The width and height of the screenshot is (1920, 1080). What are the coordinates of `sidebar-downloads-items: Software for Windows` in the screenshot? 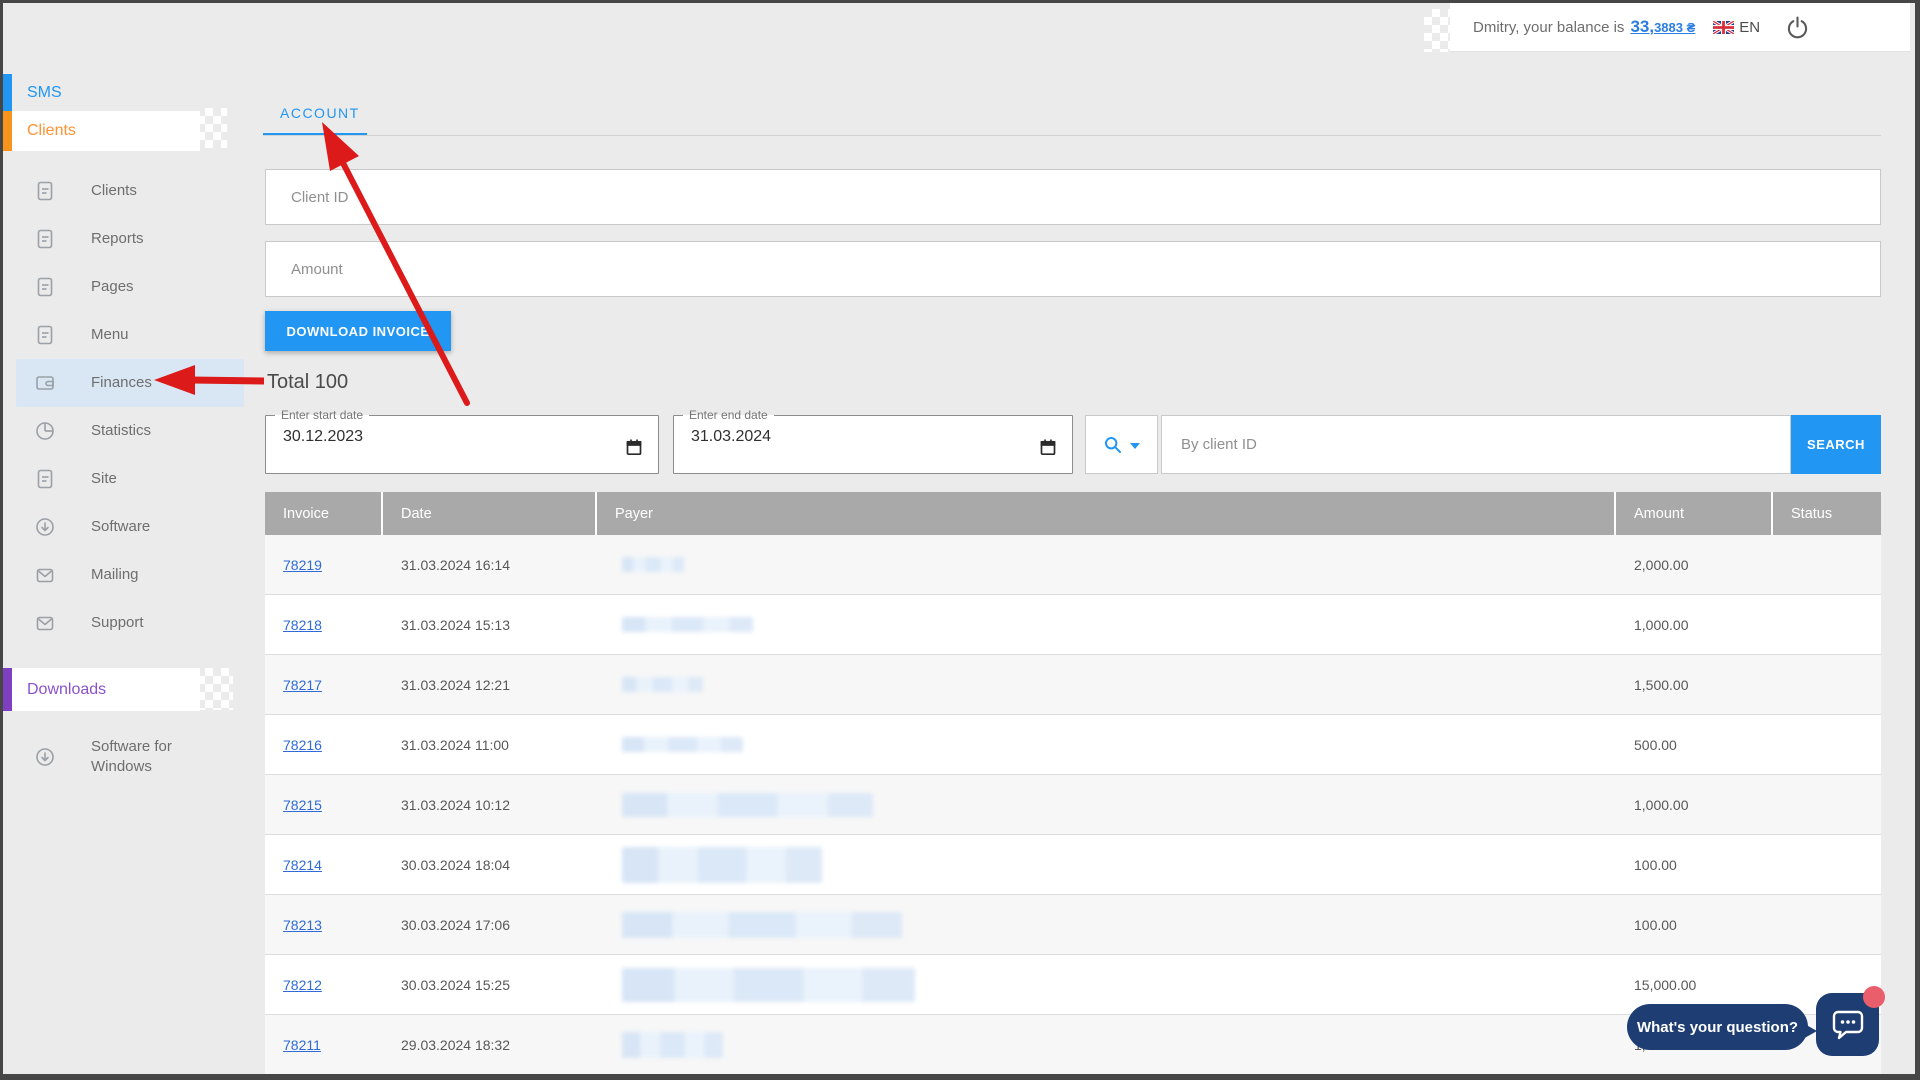 It's located at (130, 757).